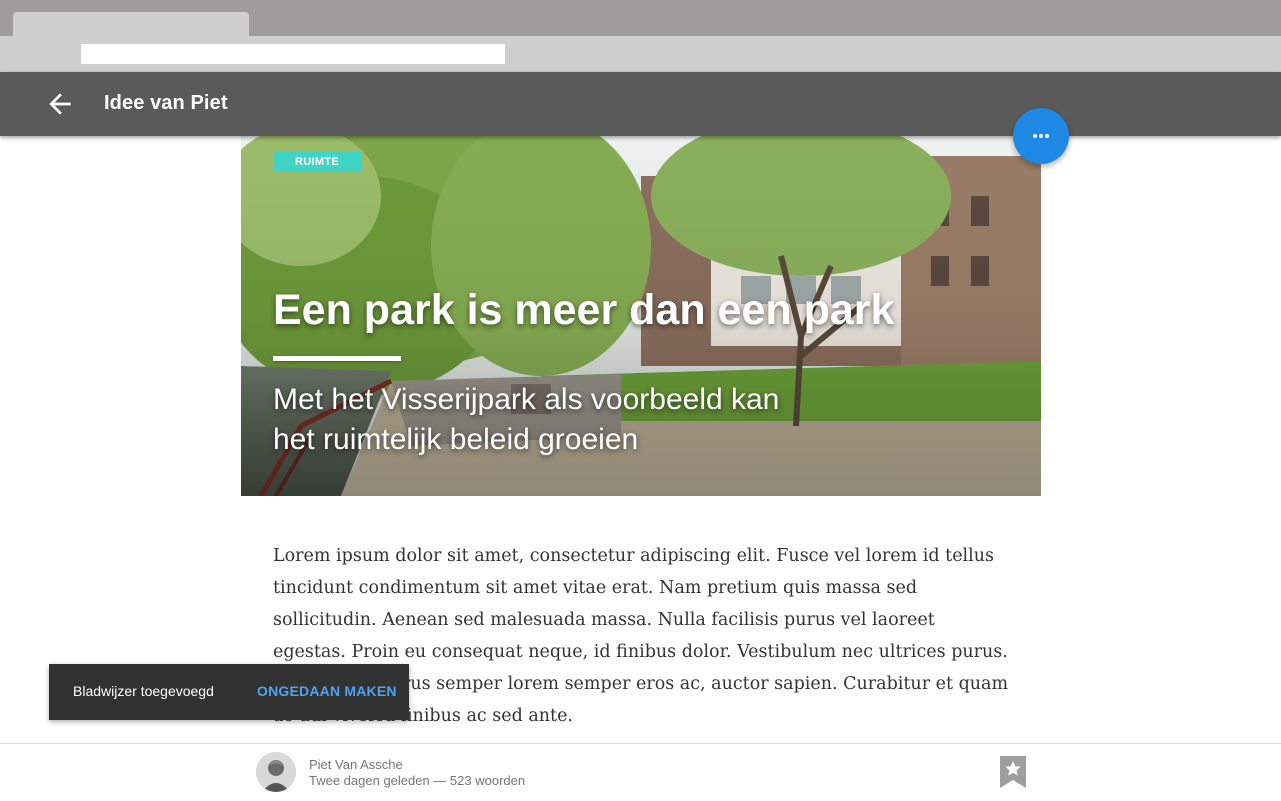 The height and width of the screenshot is (801, 1281). Describe the element at coordinates (337, 358) in the screenshot. I see `title-divider` at that location.